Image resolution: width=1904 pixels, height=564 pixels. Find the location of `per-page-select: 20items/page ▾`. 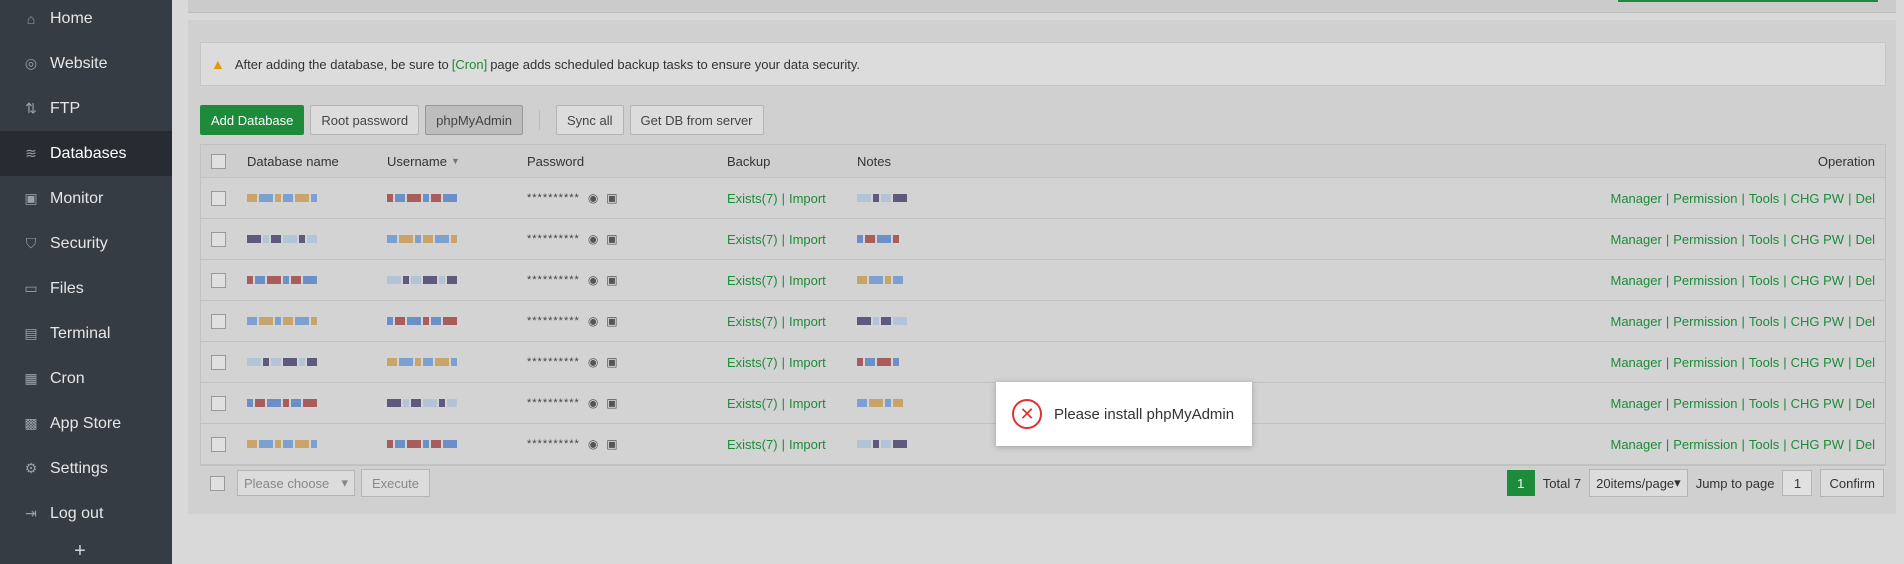

per-page-select: 20items/page ▾ is located at coordinates (1638, 483).